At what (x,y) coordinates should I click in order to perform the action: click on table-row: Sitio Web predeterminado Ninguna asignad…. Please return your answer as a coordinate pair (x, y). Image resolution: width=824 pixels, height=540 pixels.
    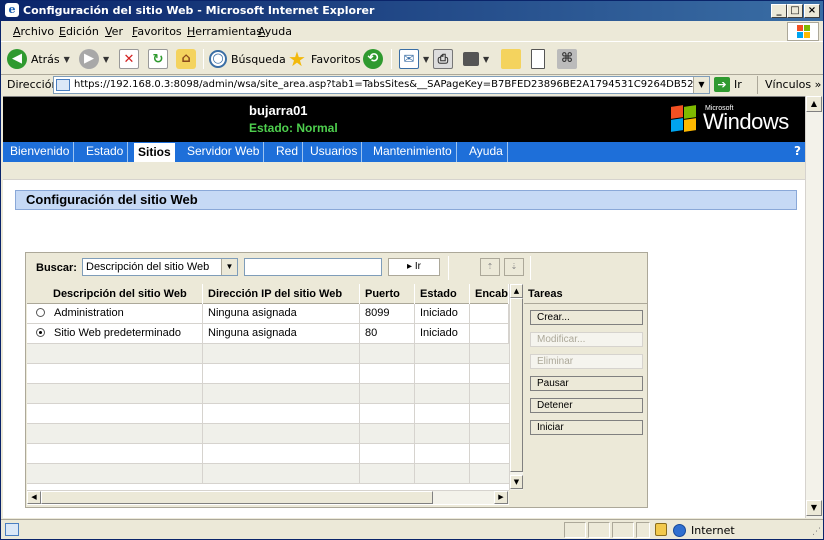
    Looking at the image, I should click on (268, 334).